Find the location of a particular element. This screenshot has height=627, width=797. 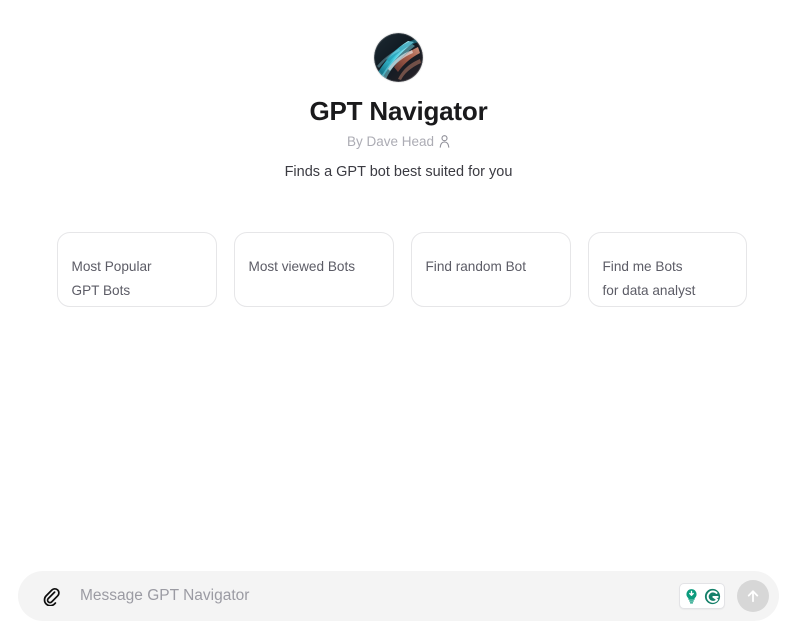

composer-bar is located at coordinates (398, 595).